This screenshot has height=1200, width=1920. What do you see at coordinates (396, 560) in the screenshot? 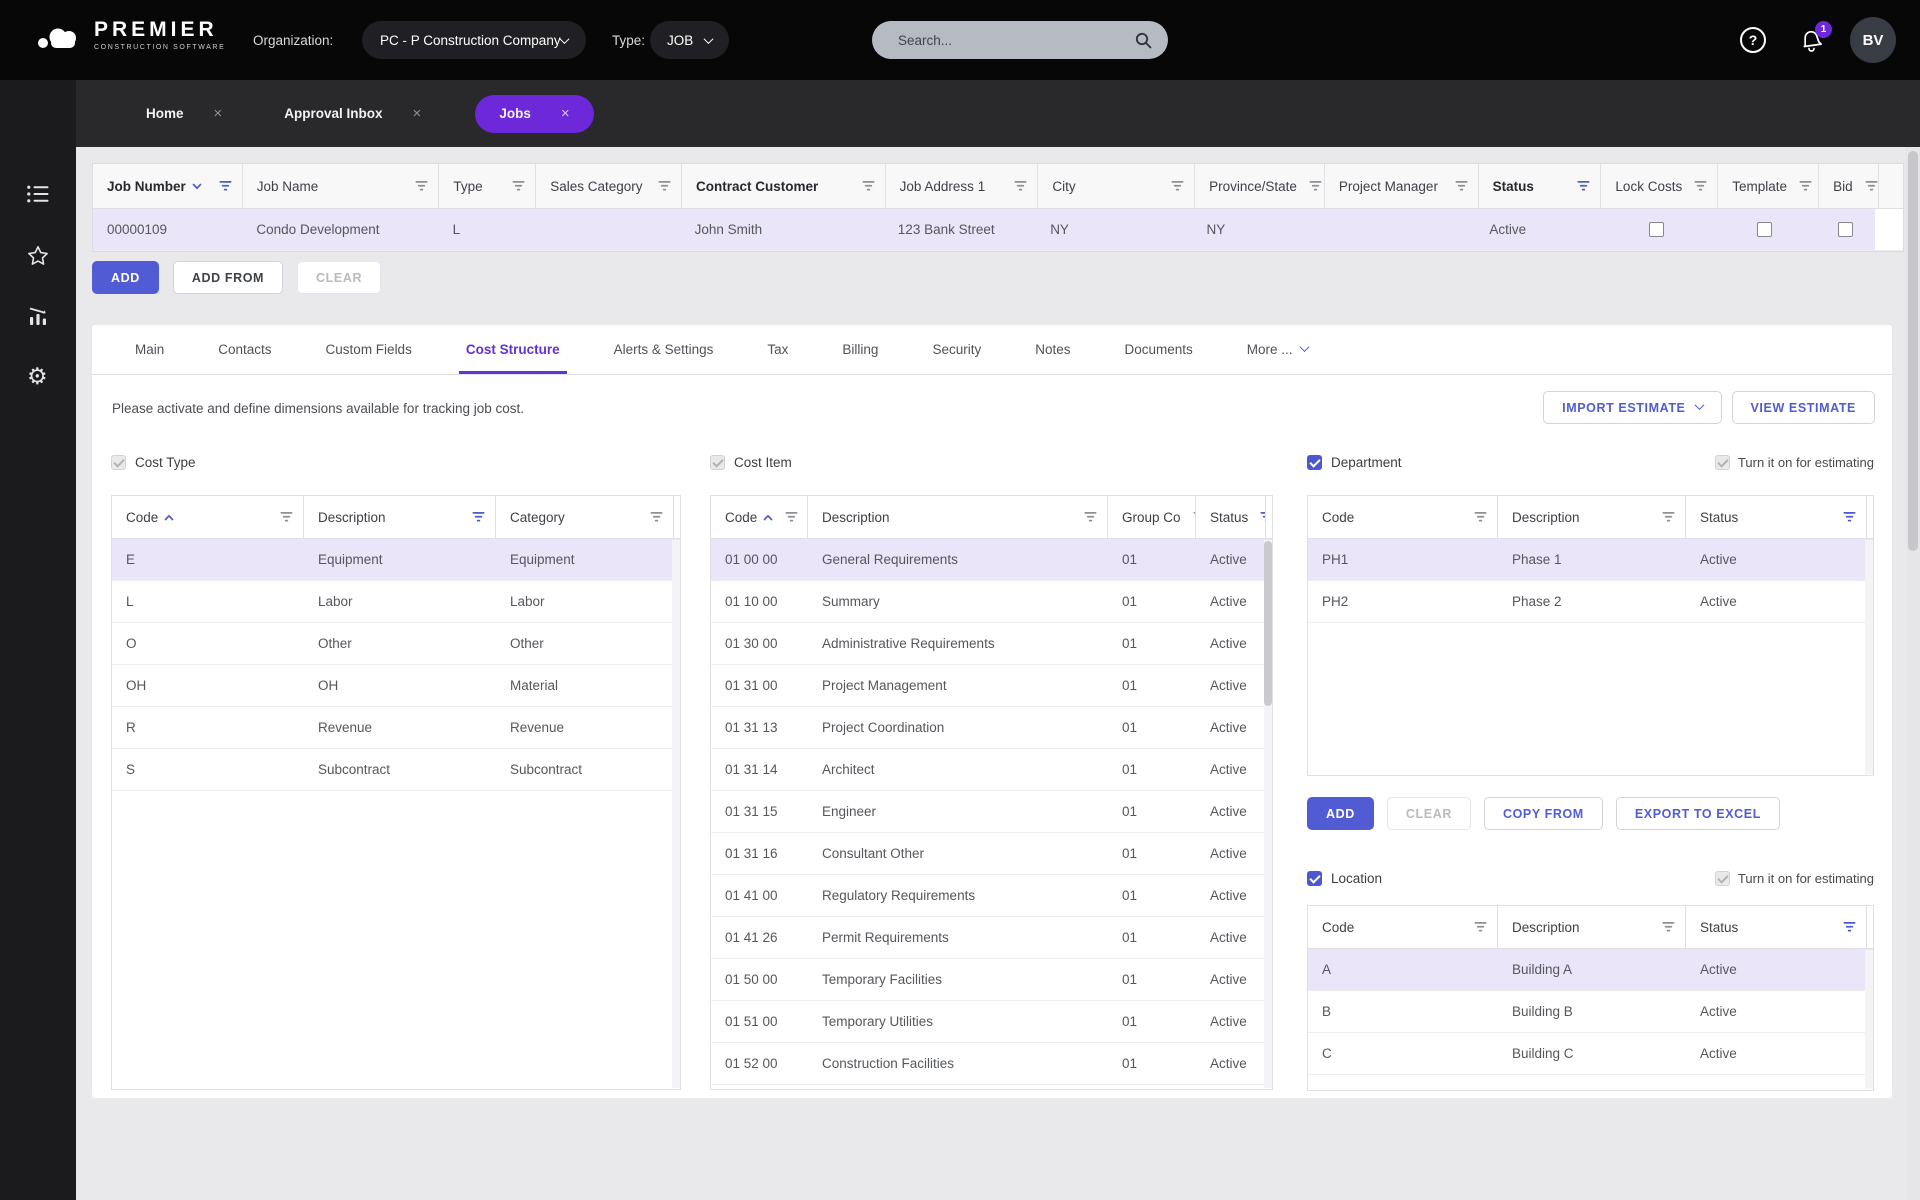
I see `table-row: E Equipment Equipment` at bounding box center [396, 560].